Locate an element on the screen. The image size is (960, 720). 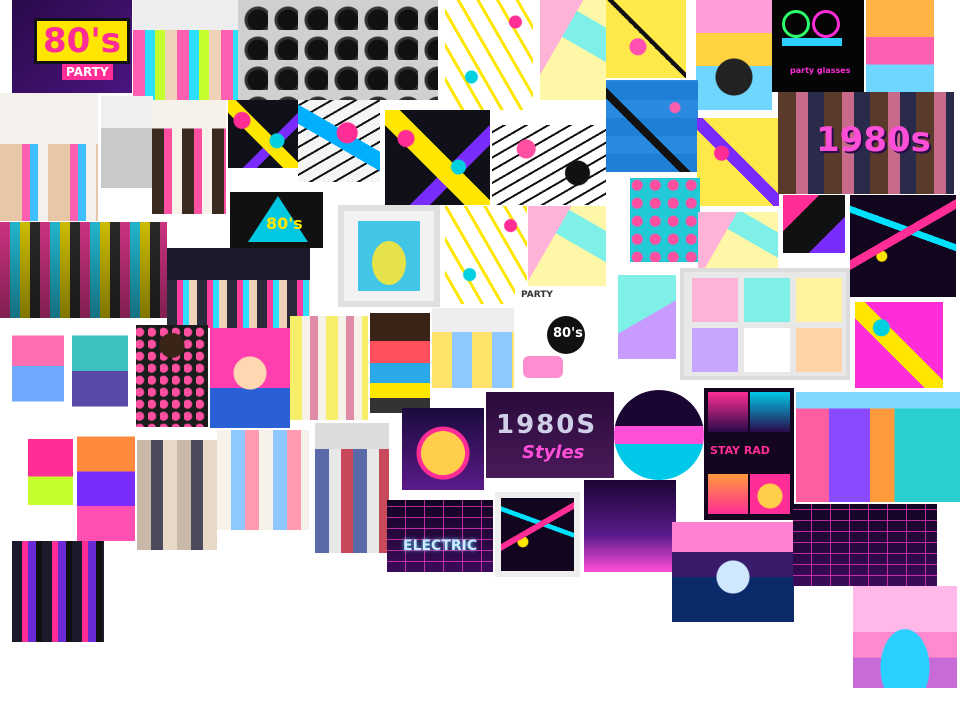
sunset-city-circle is located at coordinates (659, 435).